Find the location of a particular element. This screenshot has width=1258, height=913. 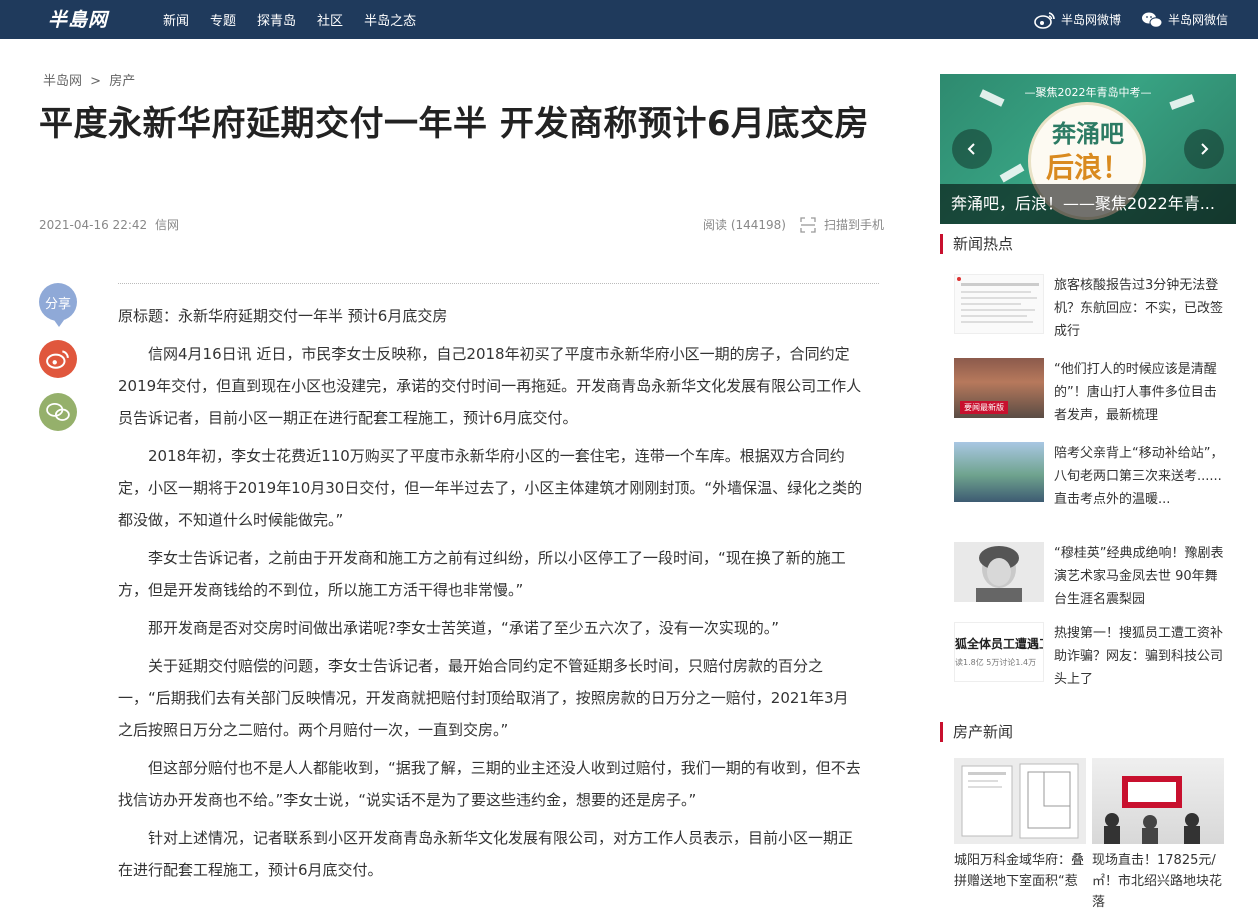

article-stats: 阅读 (144198) 扫描到手机 is located at coordinates (793, 224).